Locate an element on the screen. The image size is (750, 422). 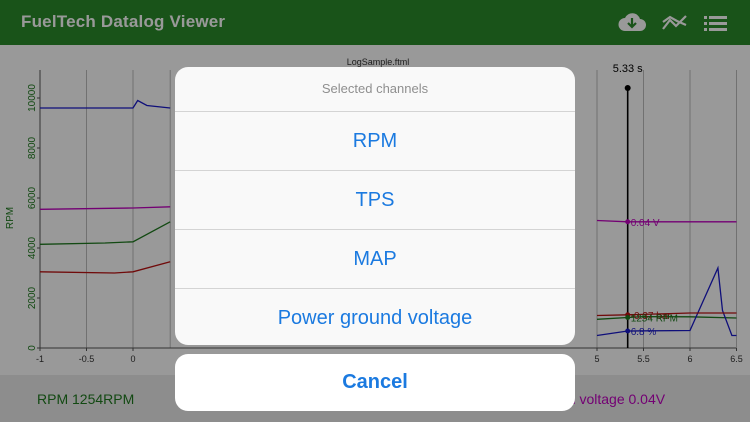
action-sheet-title: Selected channels is located at coordinates (375, 89).